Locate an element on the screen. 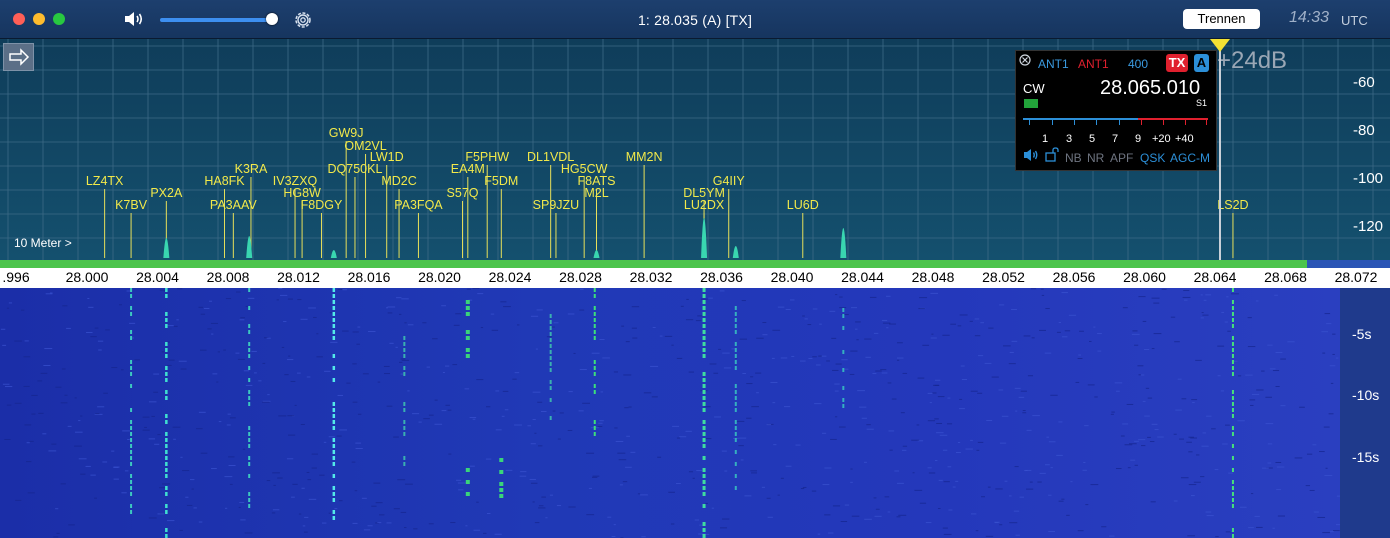 The image size is (1390, 538). close-panel-icon is located at coordinates (1025, 60).